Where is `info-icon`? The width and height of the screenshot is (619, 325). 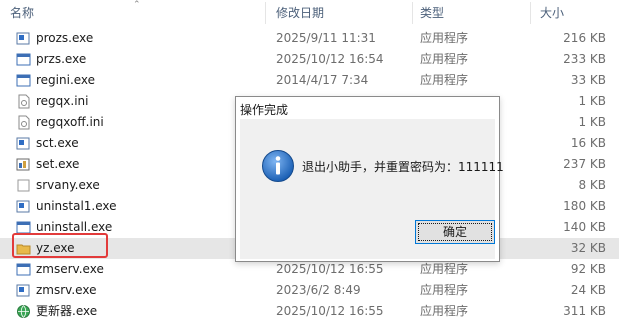
info-icon is located at coordinates (278, 166).